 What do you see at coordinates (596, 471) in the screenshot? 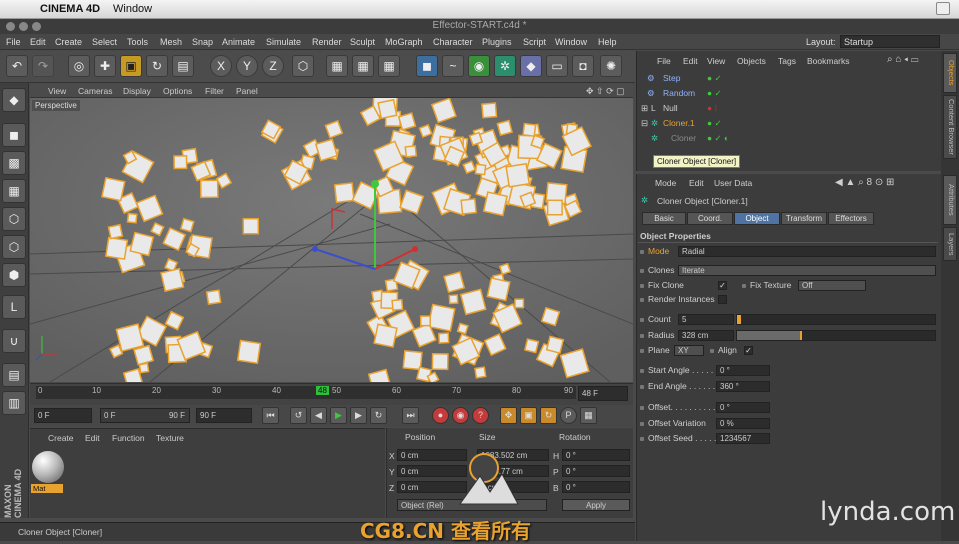
I see `rotation-p-field: 0 °` at bounding box center [596, 471].